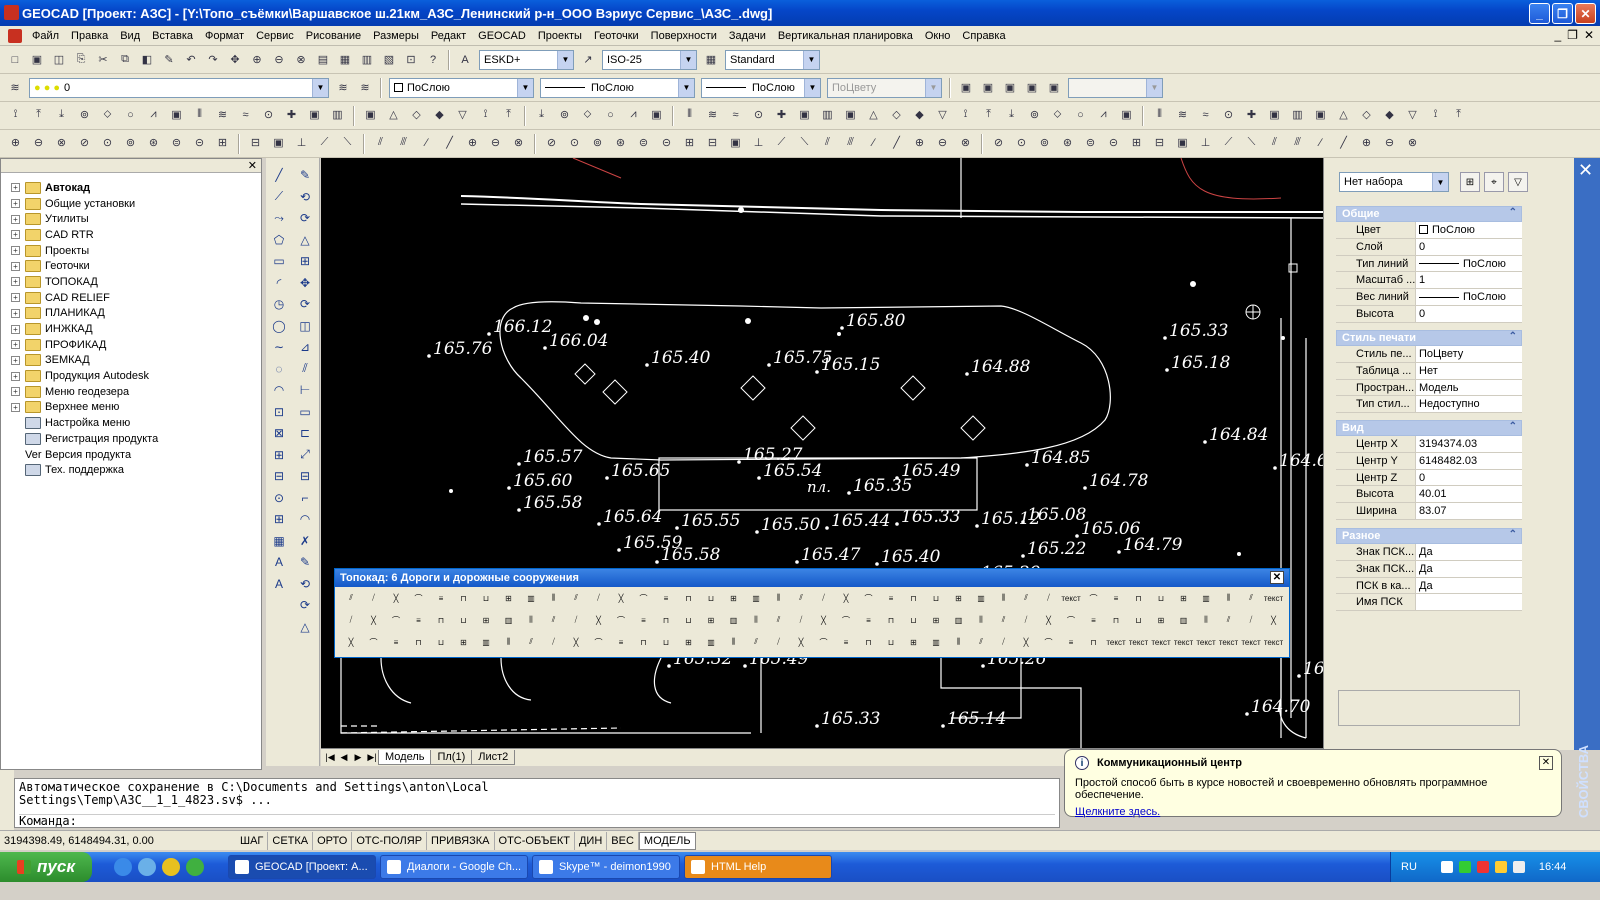 The height and width of the screenshot is (900, 1600). I want to click on std-tool-icon-2: ◫, so click(59, 60).